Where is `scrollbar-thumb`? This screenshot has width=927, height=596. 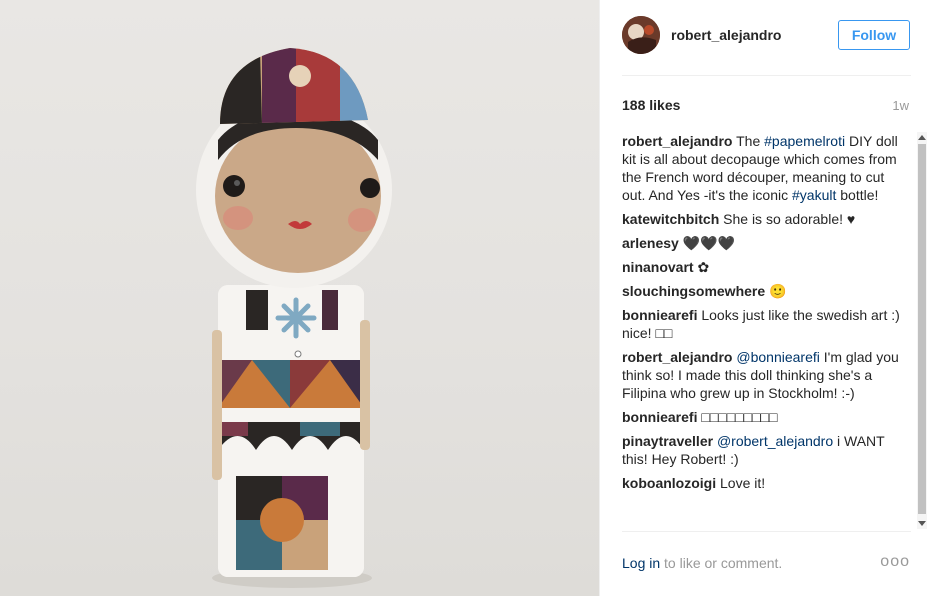
scrollbar-thumb is located at coordinates (922, 329).